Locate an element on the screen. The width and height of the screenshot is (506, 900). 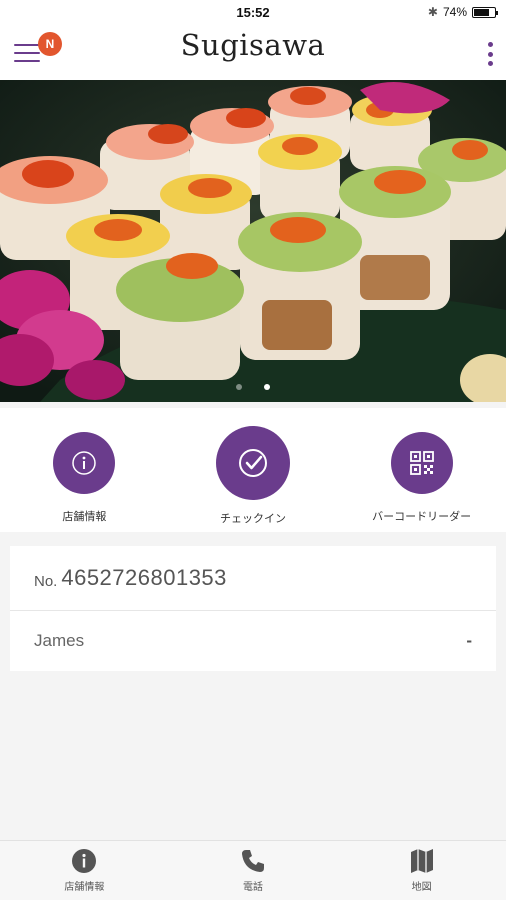
battery-fill is located at coordinates (481, 12).